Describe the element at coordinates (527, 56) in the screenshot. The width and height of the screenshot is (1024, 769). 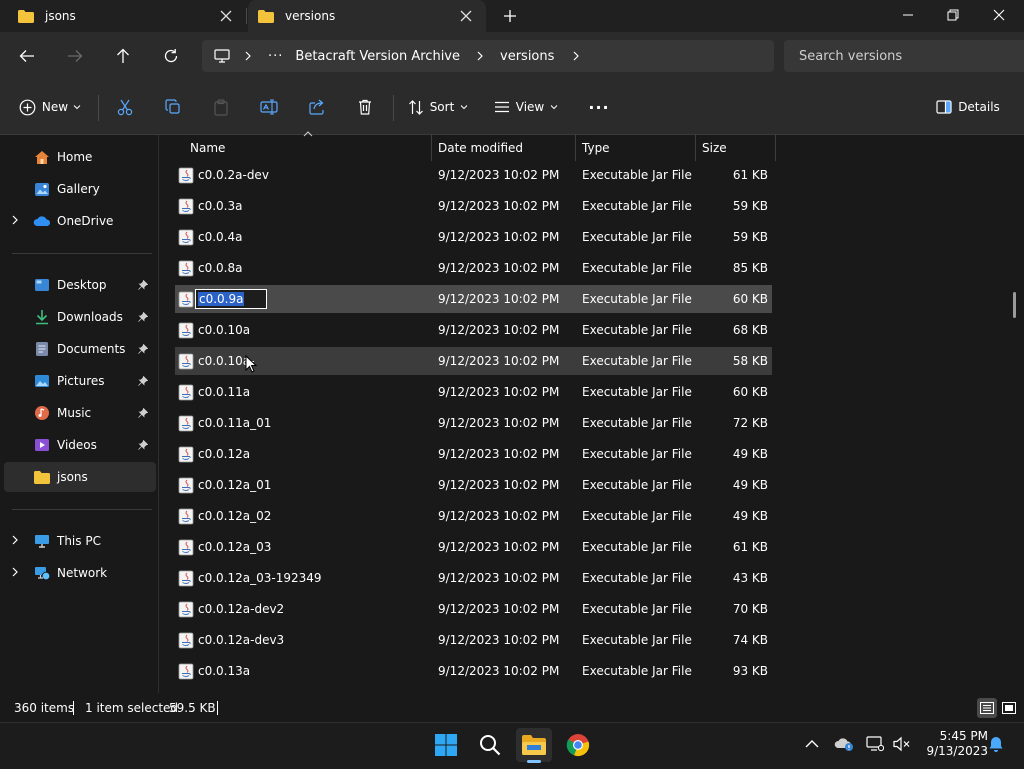
I see `breadcrumb-versions: versions` at that location.